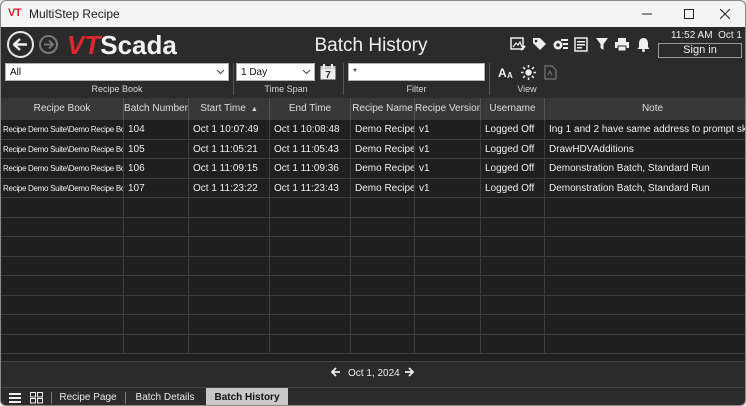 This screenshot has height=406, width=746. Describe the element at coordinates (15, 396) in the screenshot. I see `menu-button` at that location.